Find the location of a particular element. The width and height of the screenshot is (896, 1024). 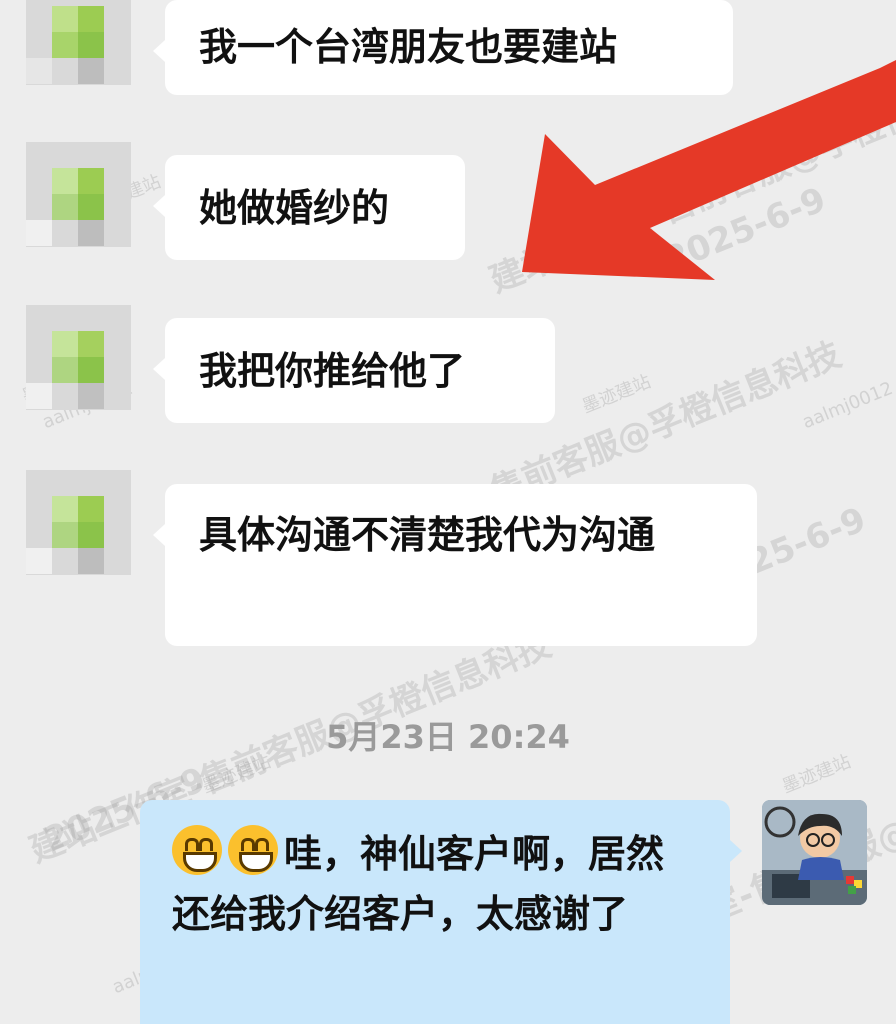

message-timestamp: 5月23日 20:24 is located at coordinates (448, 737).